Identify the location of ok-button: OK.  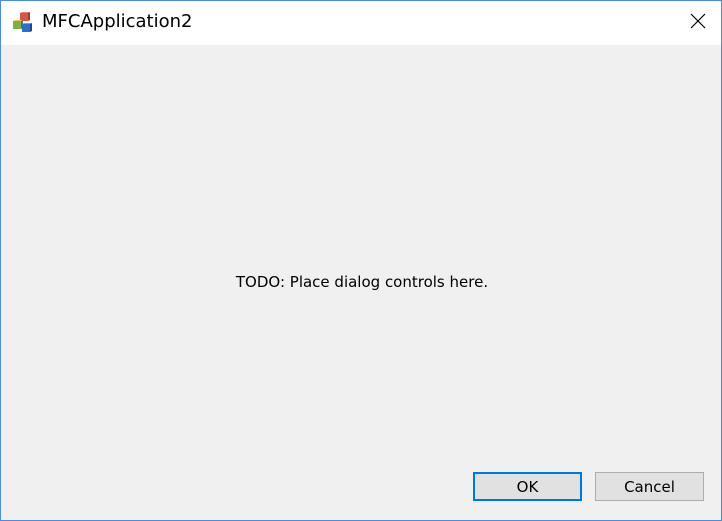
(527, 486).